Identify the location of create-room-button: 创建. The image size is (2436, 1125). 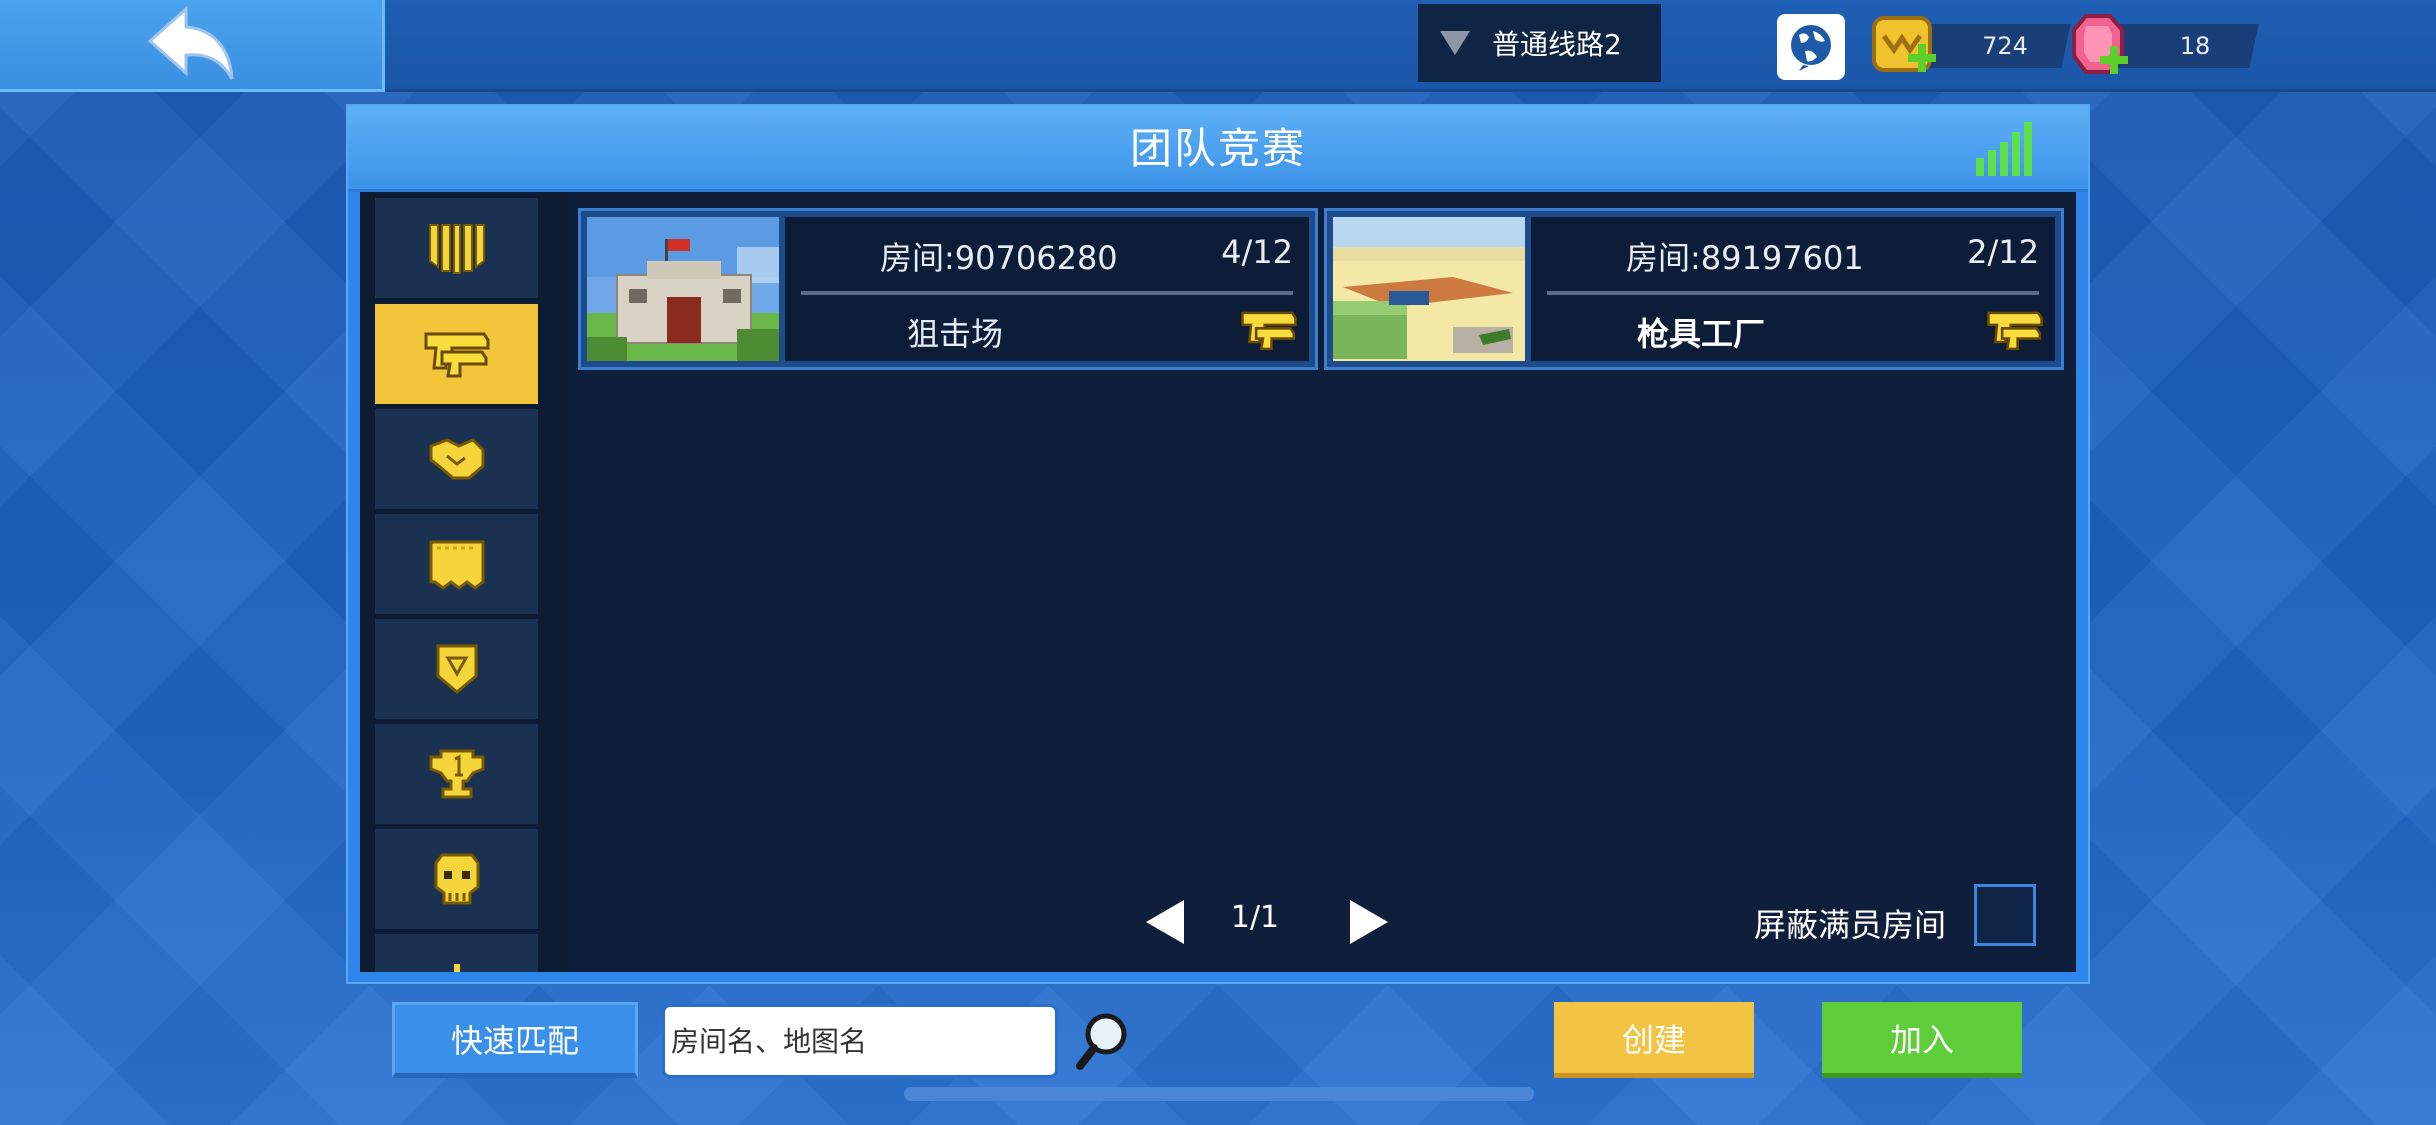
(1654, 1040).